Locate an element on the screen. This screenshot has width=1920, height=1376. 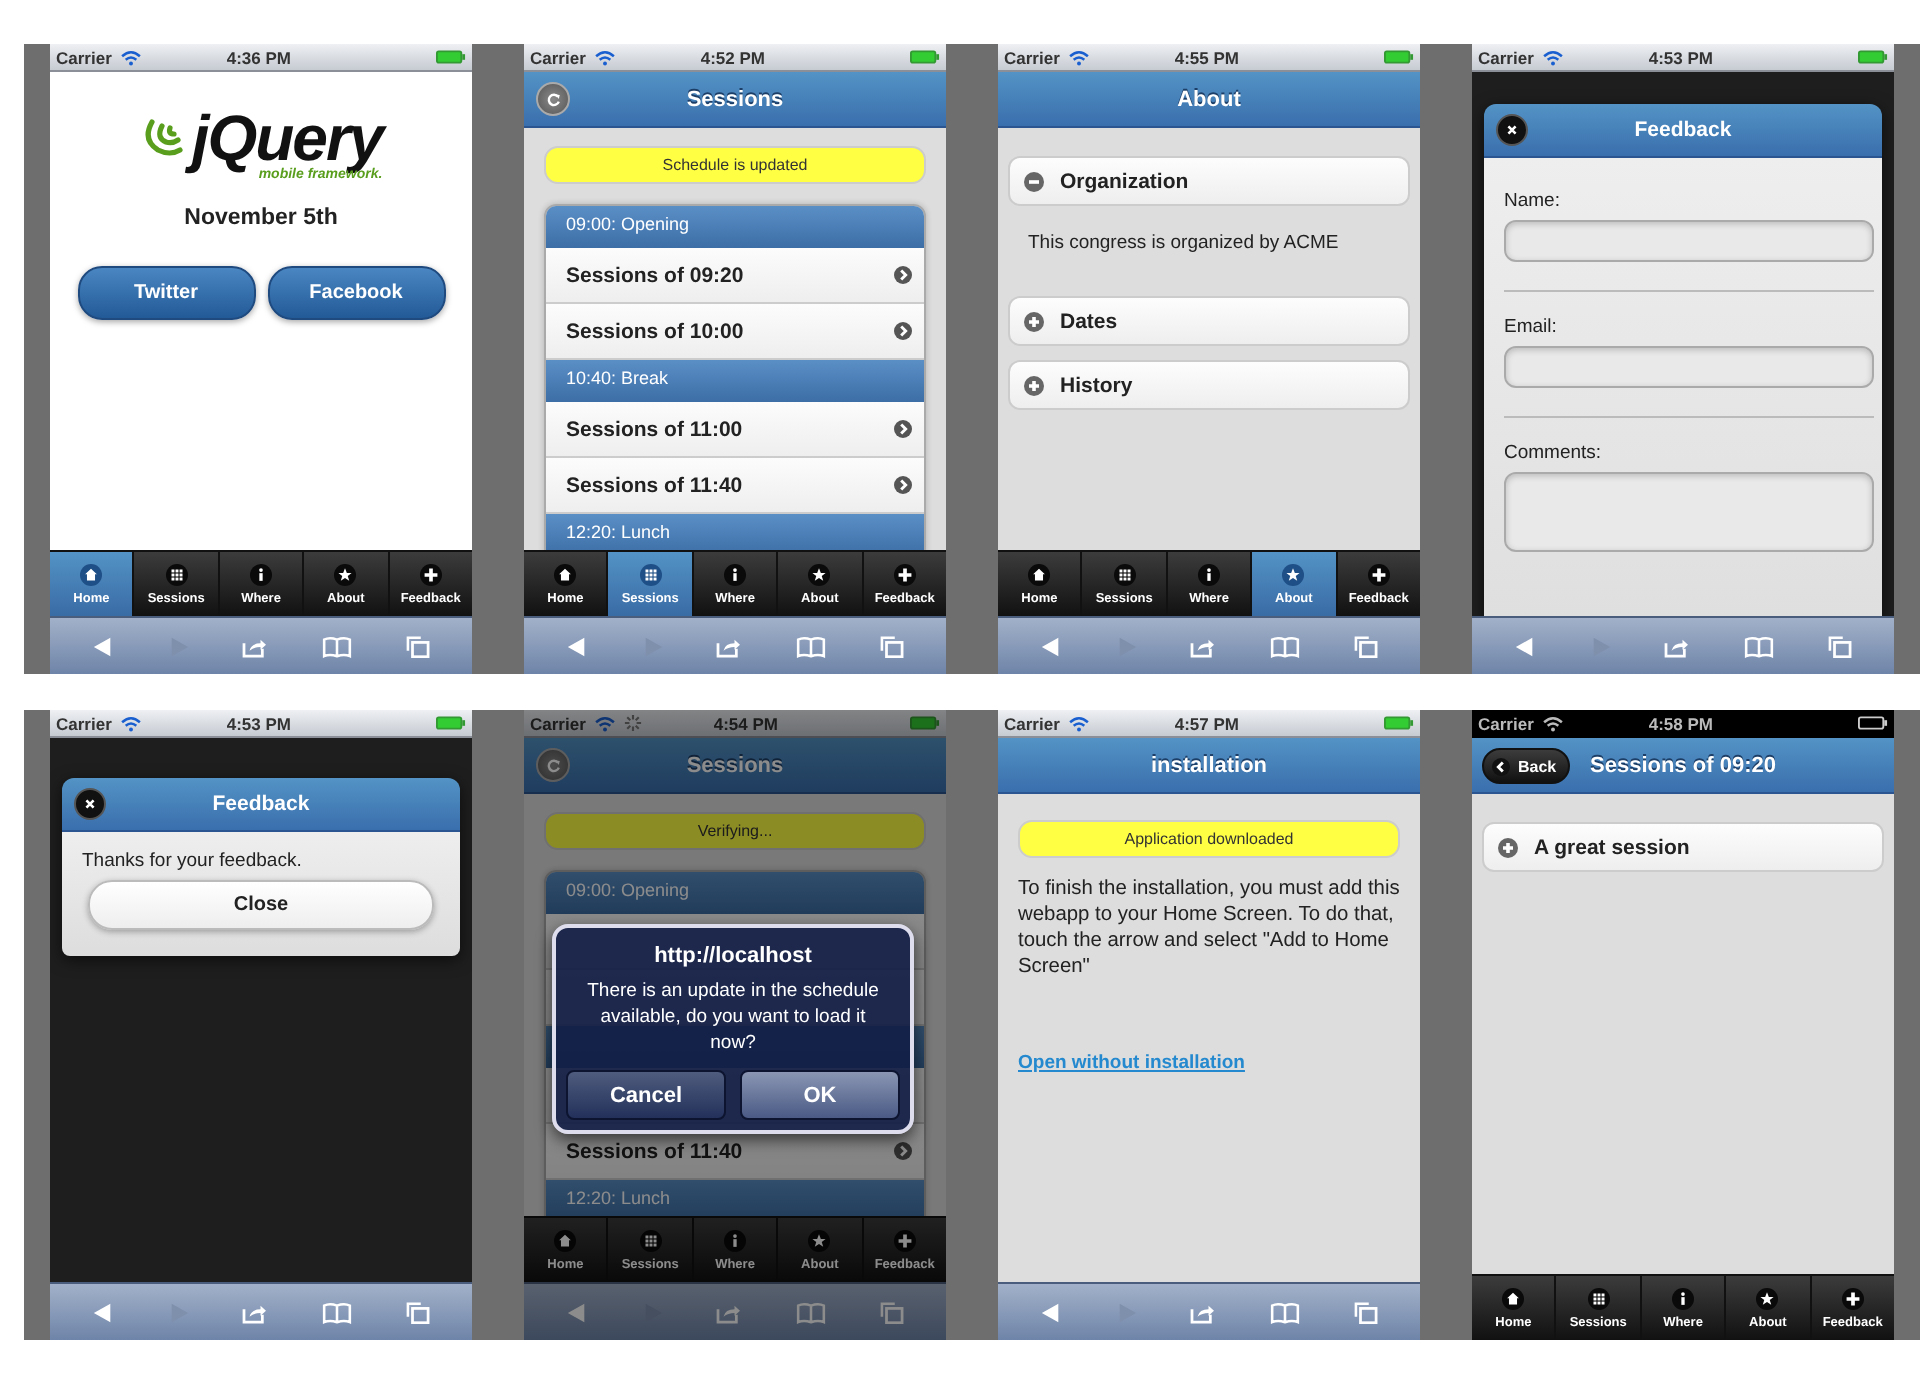
list-item: Sessions of 11:40 is located at coordinates (735, 486).